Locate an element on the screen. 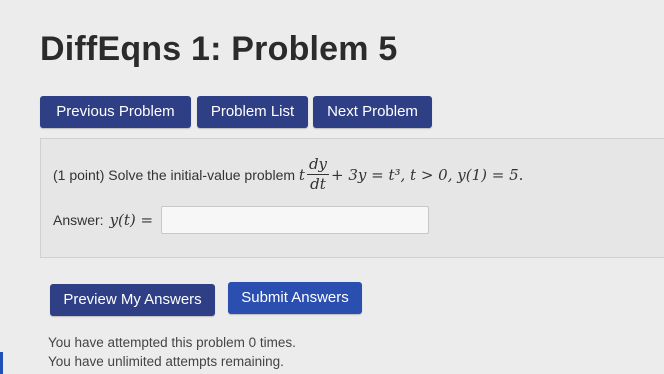 This screenshot has height=374, width=664. equation-rest: + 3y = t³, t > 0, y(1) = 5. is located at coordinates (427, 174).